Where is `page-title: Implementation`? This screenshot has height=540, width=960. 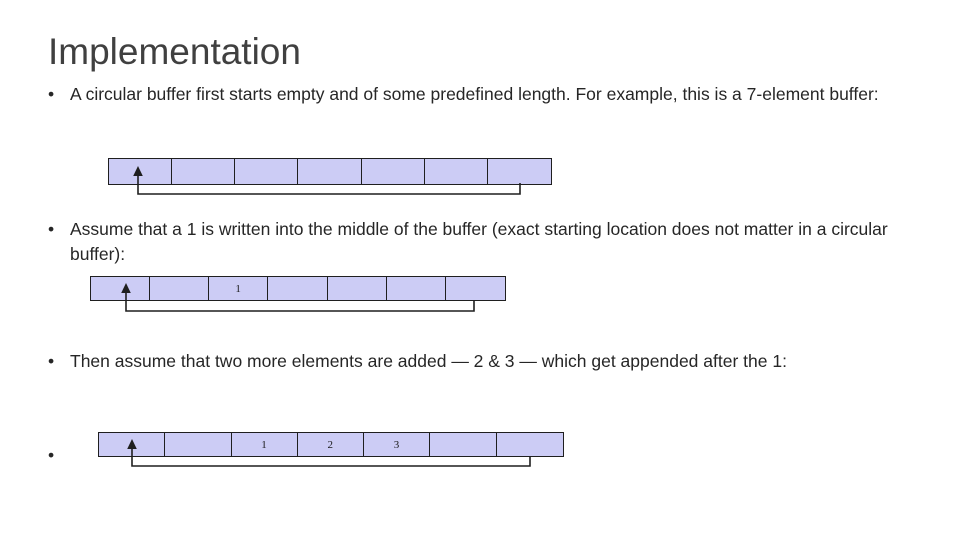 page-title: Implementation is located at coordinates (174, 51).